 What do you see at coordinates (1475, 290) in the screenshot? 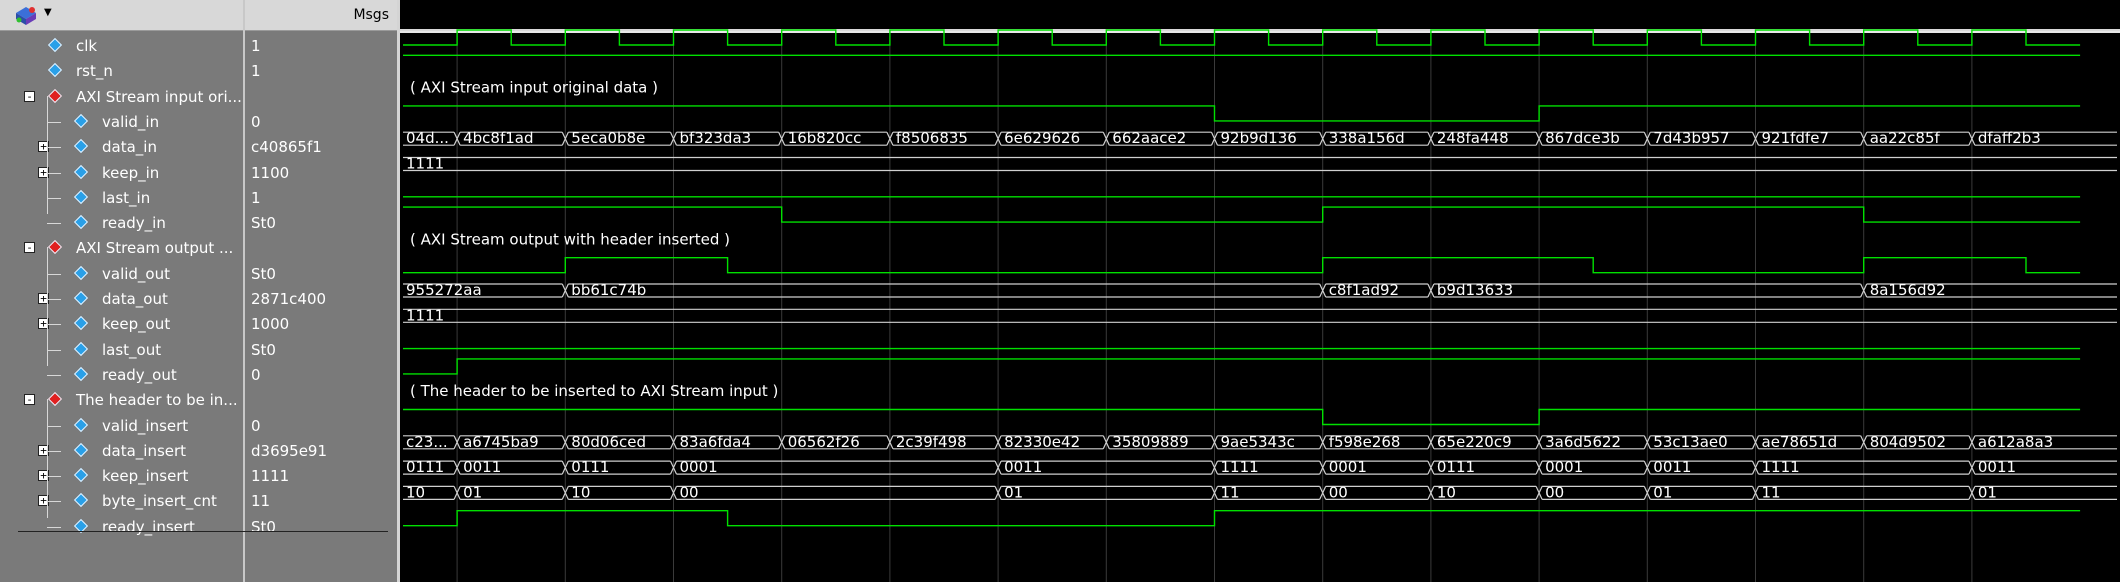
I see `bus-value-label: b9d13633` at bounding box center [1475, 290].